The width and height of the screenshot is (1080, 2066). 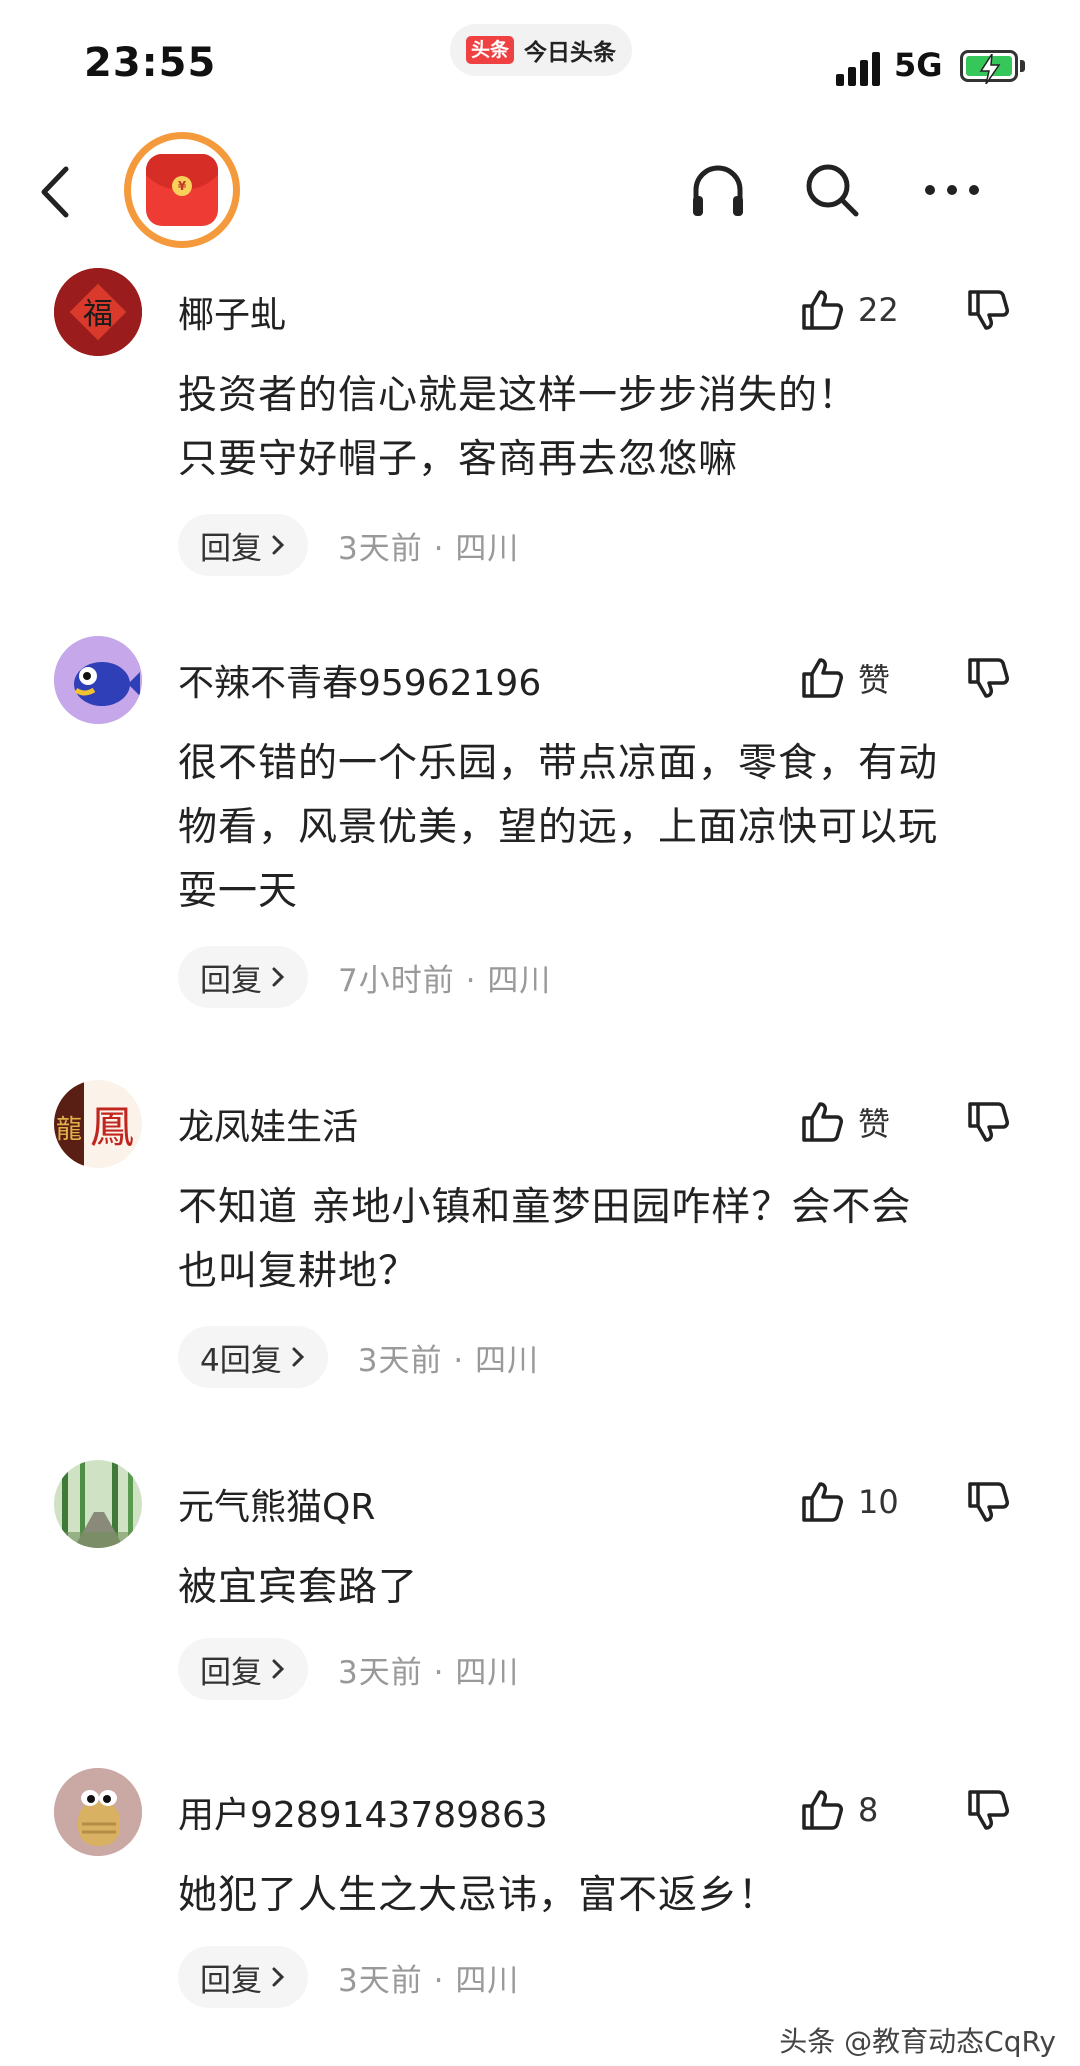 I want to click on comment-line: 很不错的一个乐园，带点凉面，零食，有动, so click(x=558, y=763).